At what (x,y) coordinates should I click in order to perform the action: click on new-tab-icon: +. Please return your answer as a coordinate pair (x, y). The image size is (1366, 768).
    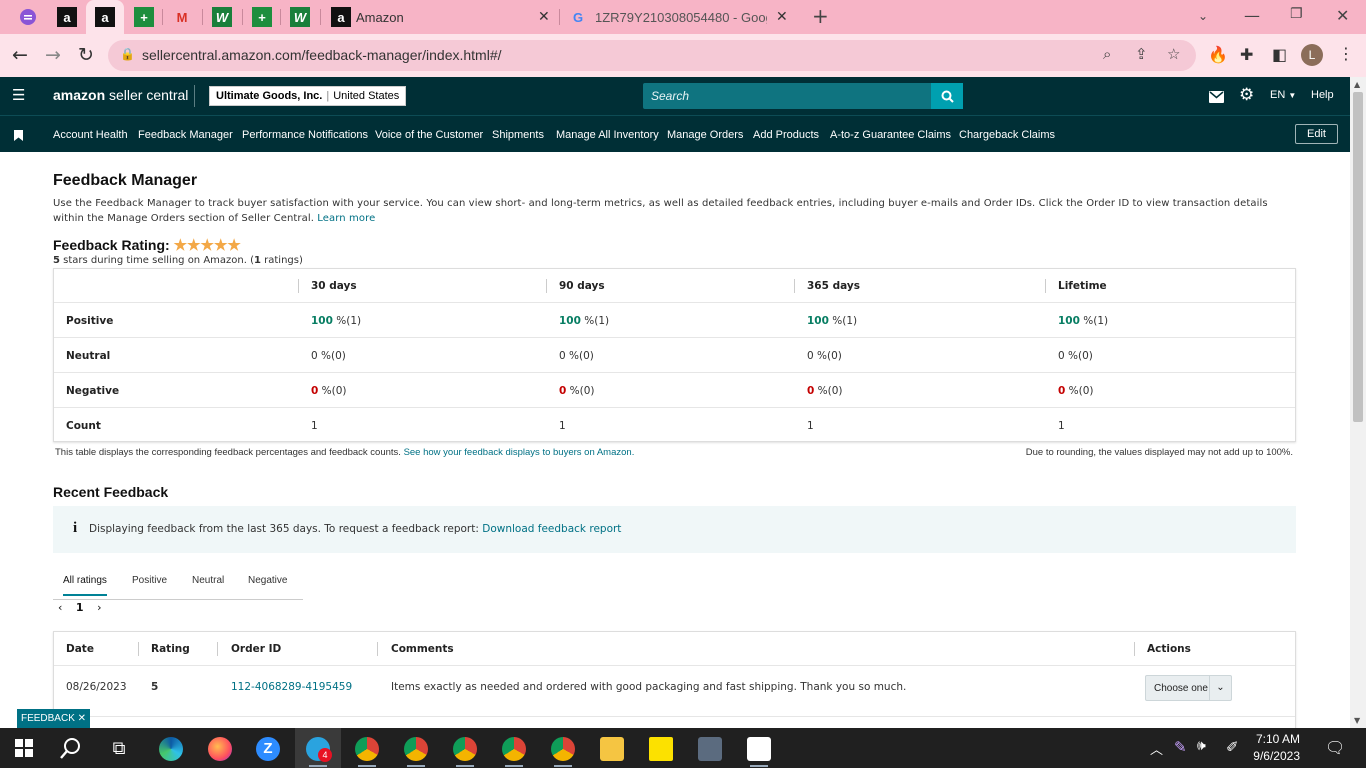
    Looking at the image, I should click on (820, 16).